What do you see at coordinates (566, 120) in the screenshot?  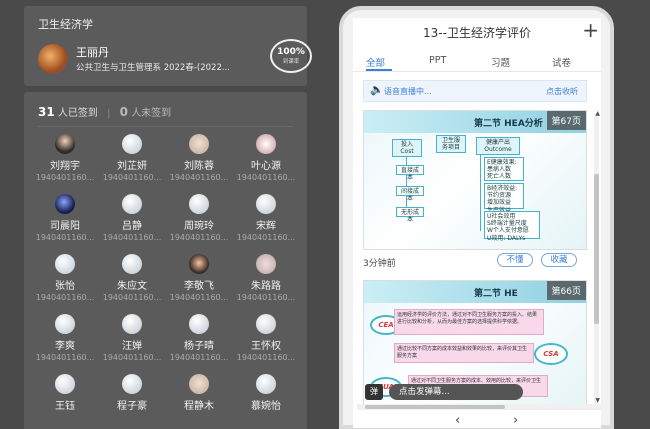 I see `slide-page-label: 第67页` at bounding box center [566, 120].